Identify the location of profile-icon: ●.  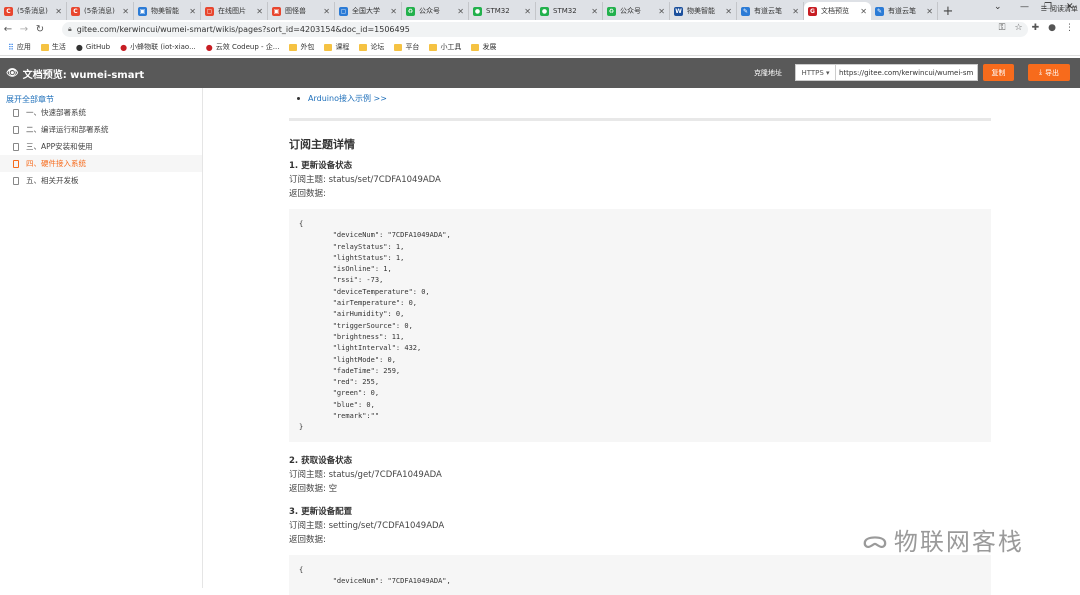
(1052, 28).